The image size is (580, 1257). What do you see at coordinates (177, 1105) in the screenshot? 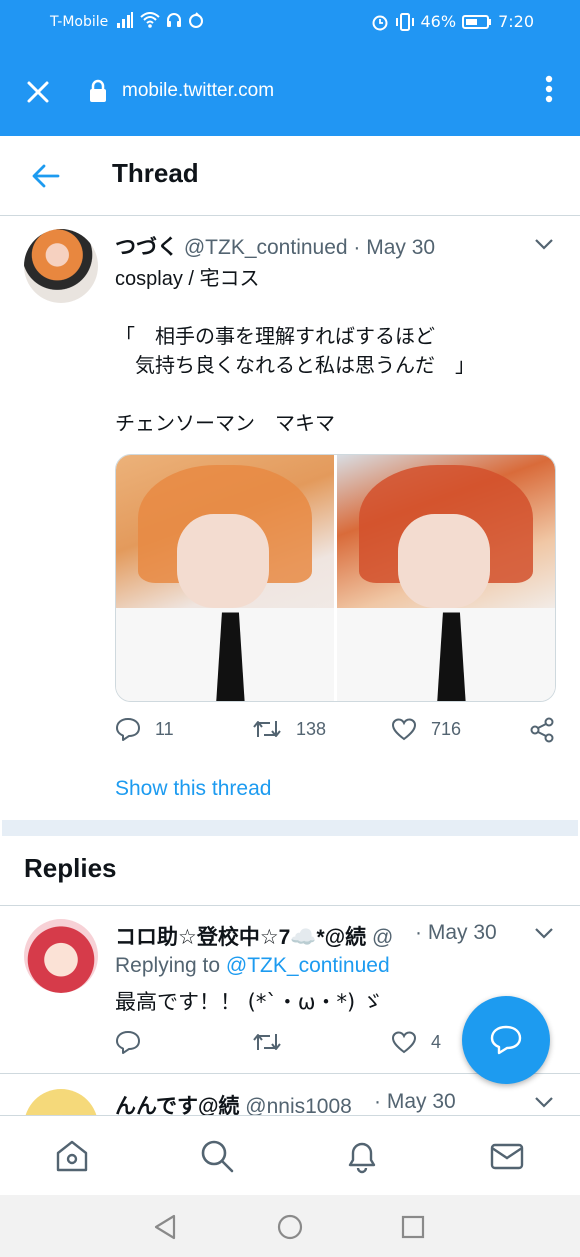
I see `author-name: んんです@続` at bounding box center [177, 1105].